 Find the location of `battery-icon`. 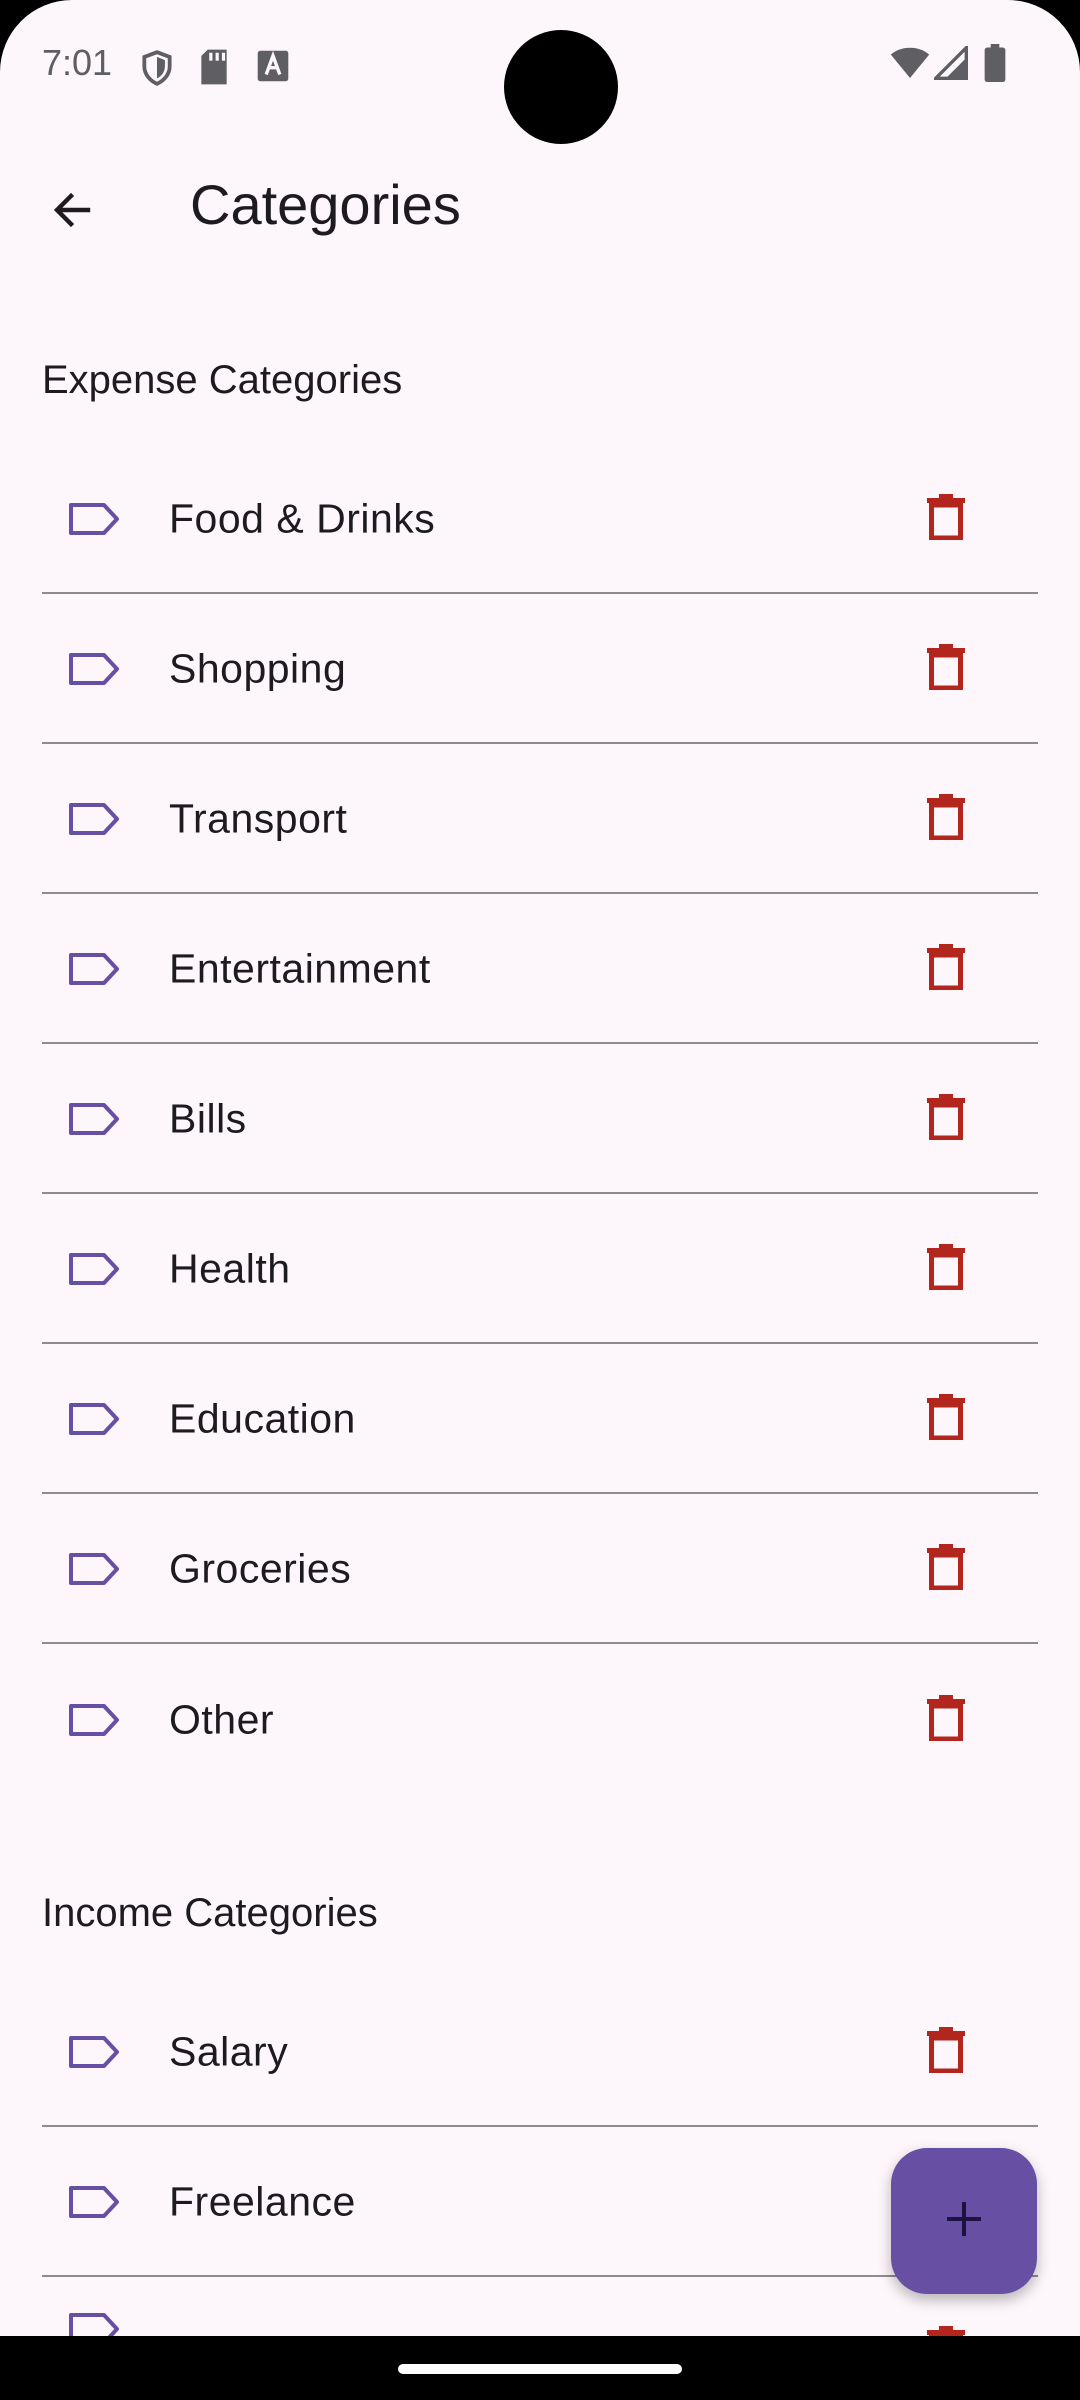

battery-icon is located at coordinates (995, 65).